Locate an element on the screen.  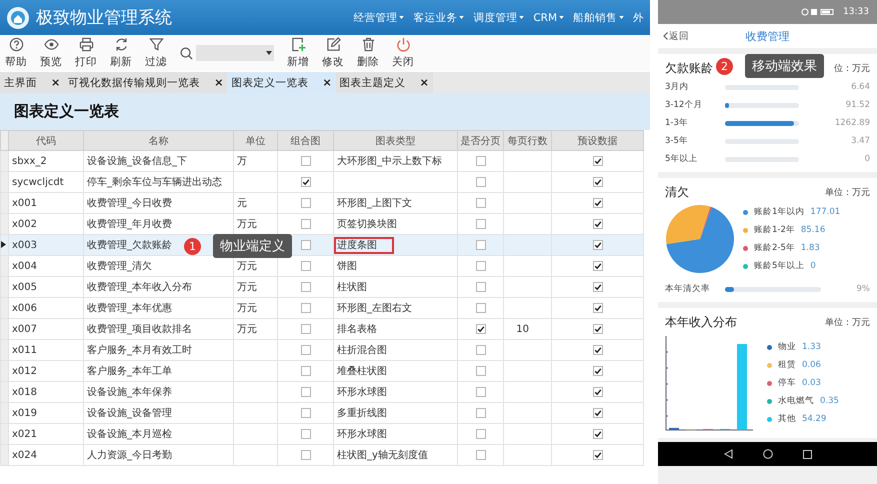
tab: 主界面 × is located at coordinates (32, 82).